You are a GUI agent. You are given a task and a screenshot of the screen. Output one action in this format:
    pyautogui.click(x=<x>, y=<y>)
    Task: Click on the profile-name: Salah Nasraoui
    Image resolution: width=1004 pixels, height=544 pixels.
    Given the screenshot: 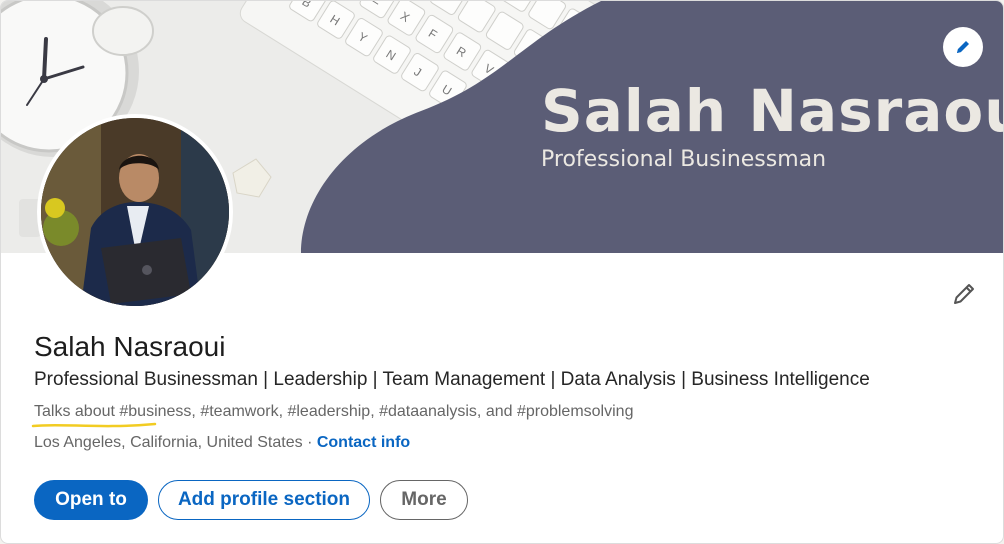 What is the action you would take?
    pyautogui.click(x=130, y=346)
    